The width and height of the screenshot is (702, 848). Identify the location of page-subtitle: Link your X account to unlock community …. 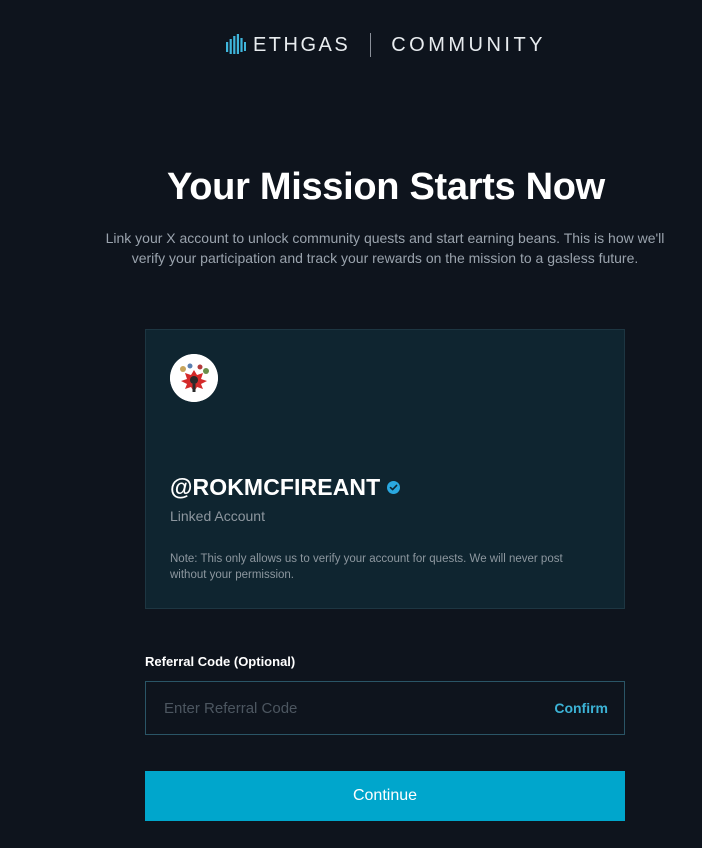
(385, 248).